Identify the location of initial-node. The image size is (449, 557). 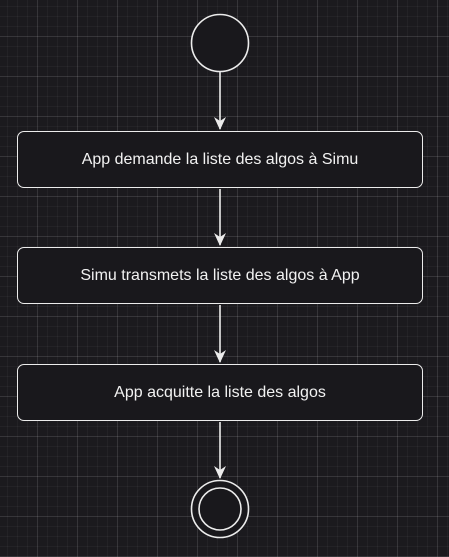
(220, 43).